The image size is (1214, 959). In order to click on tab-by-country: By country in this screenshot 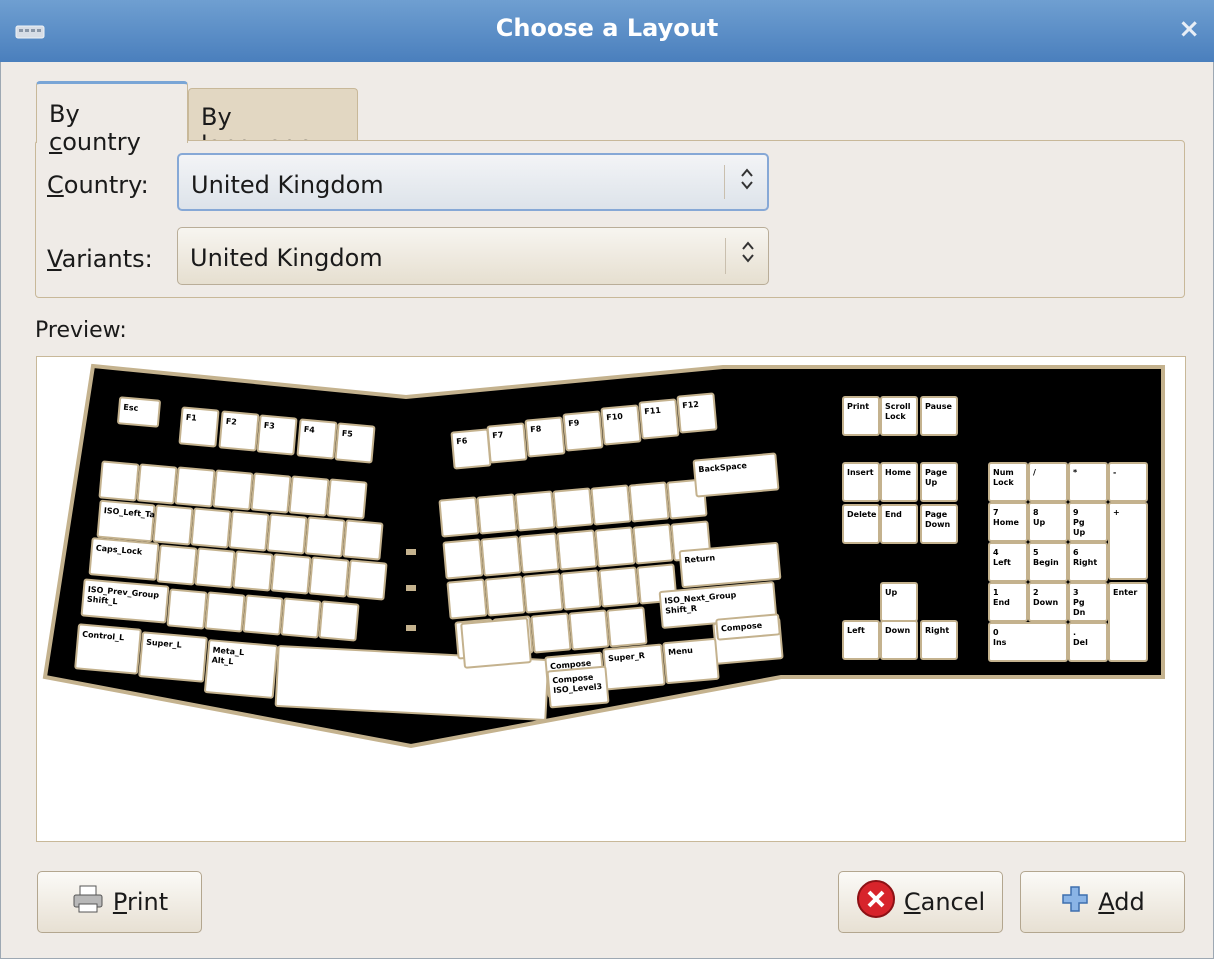, I will do `click(112, 118)`.